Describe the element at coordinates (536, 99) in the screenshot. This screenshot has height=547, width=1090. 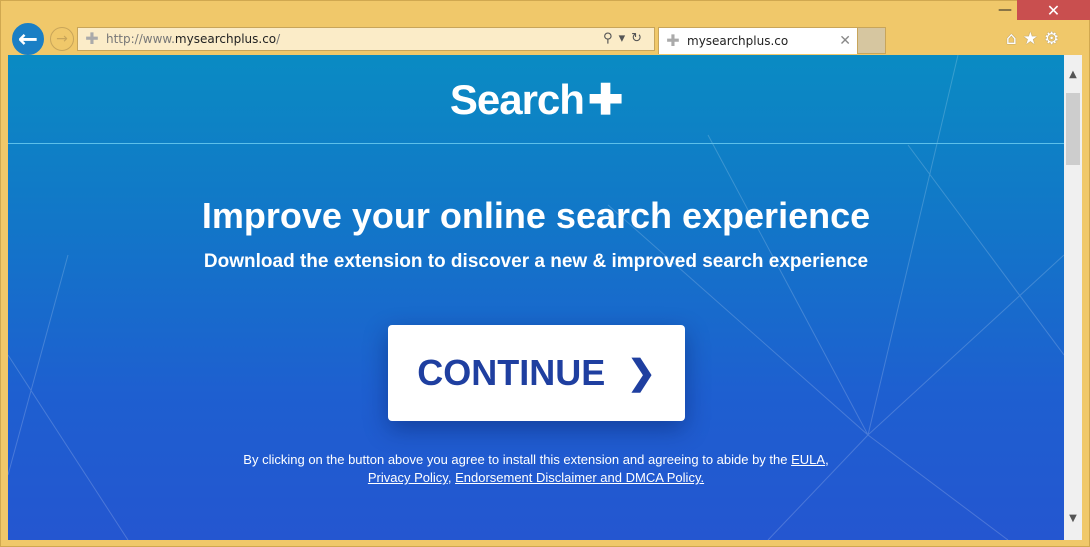
I see `search-plus-logo: Search✚` at that location.